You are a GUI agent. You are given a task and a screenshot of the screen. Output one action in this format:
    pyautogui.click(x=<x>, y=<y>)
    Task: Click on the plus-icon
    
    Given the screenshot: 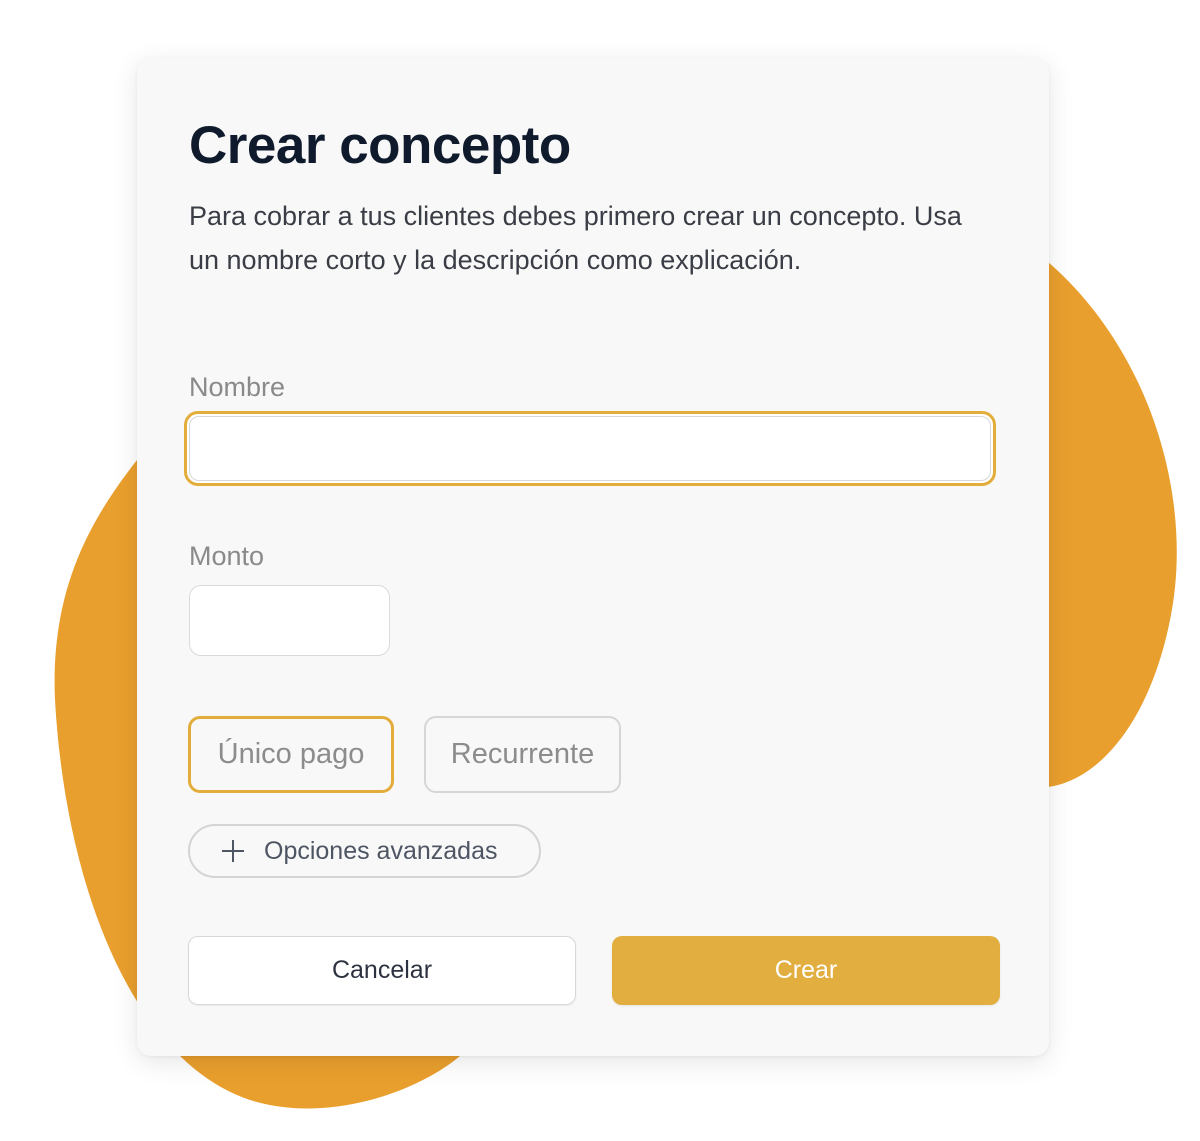 What is the action you would take?
    pyautogui.click(x=233, y=851)
    